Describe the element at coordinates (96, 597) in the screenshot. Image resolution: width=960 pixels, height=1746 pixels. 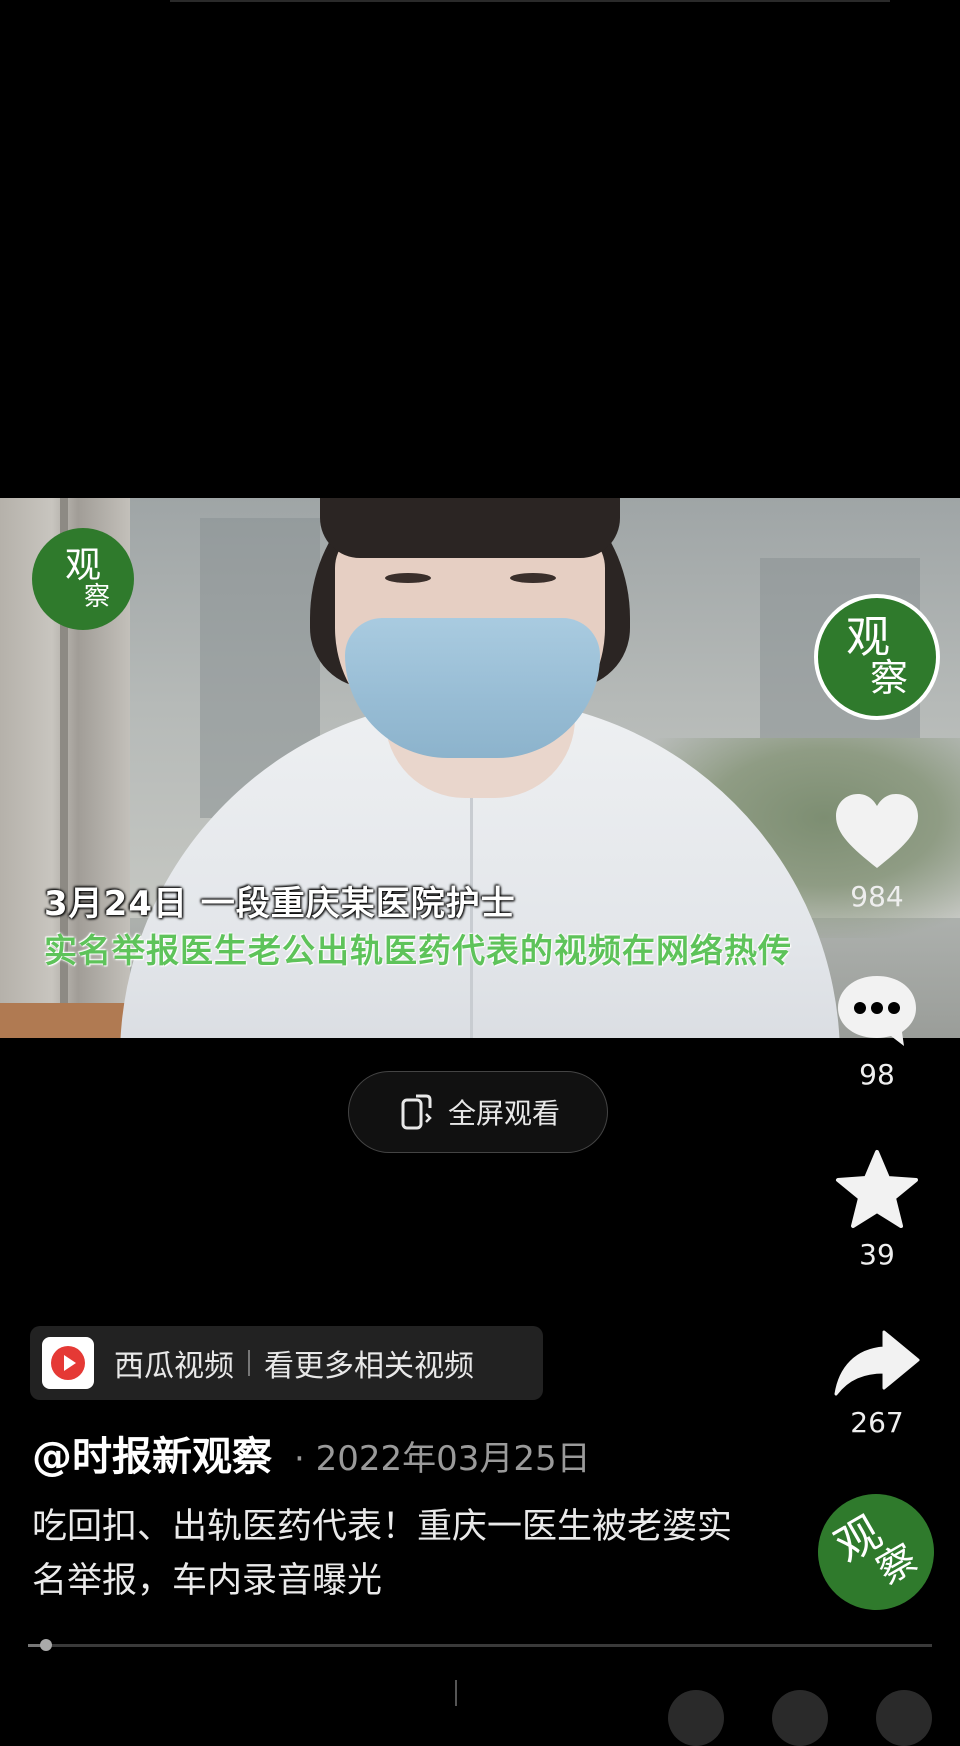
I see `watermark-char-small: 察` at that location.